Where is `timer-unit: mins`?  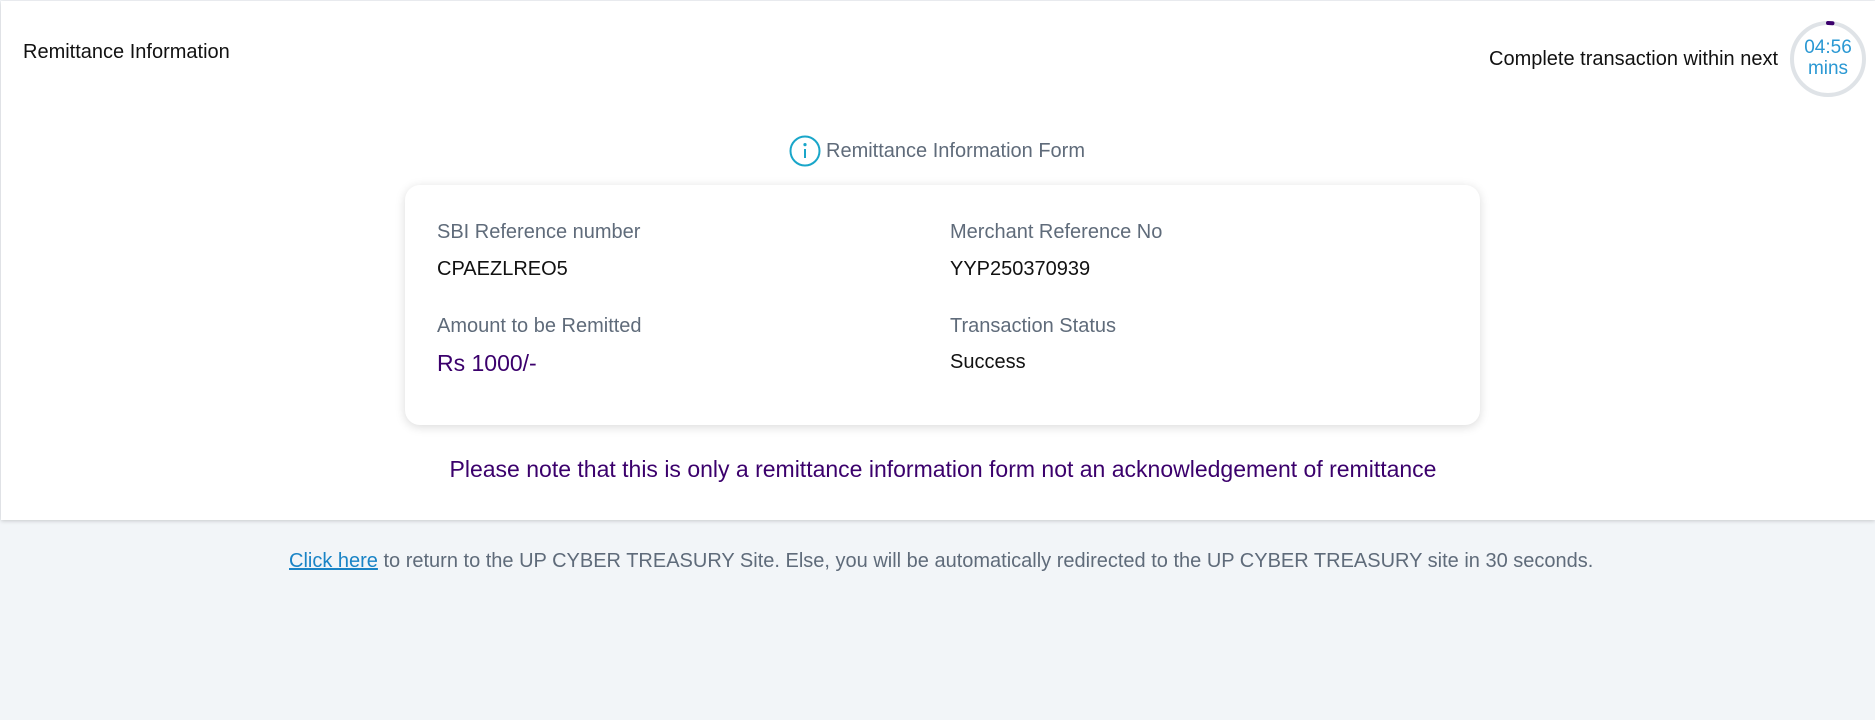 timer-unit: mins is located at coordinates (1828, 68).